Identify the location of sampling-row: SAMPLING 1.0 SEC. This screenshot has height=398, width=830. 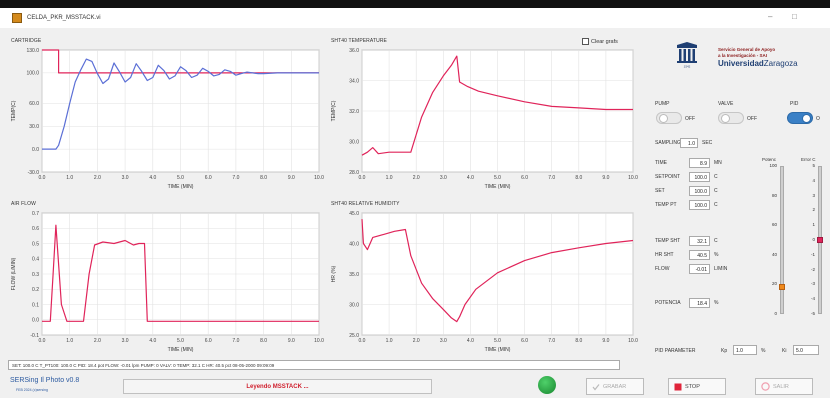
(690, 143).